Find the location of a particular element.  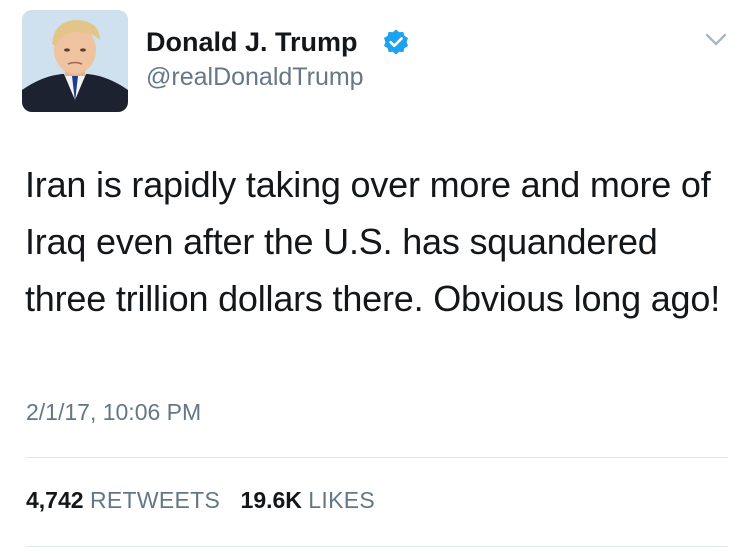

likes-stat: 19.6K LIKES is located at coordinates (308, 500).